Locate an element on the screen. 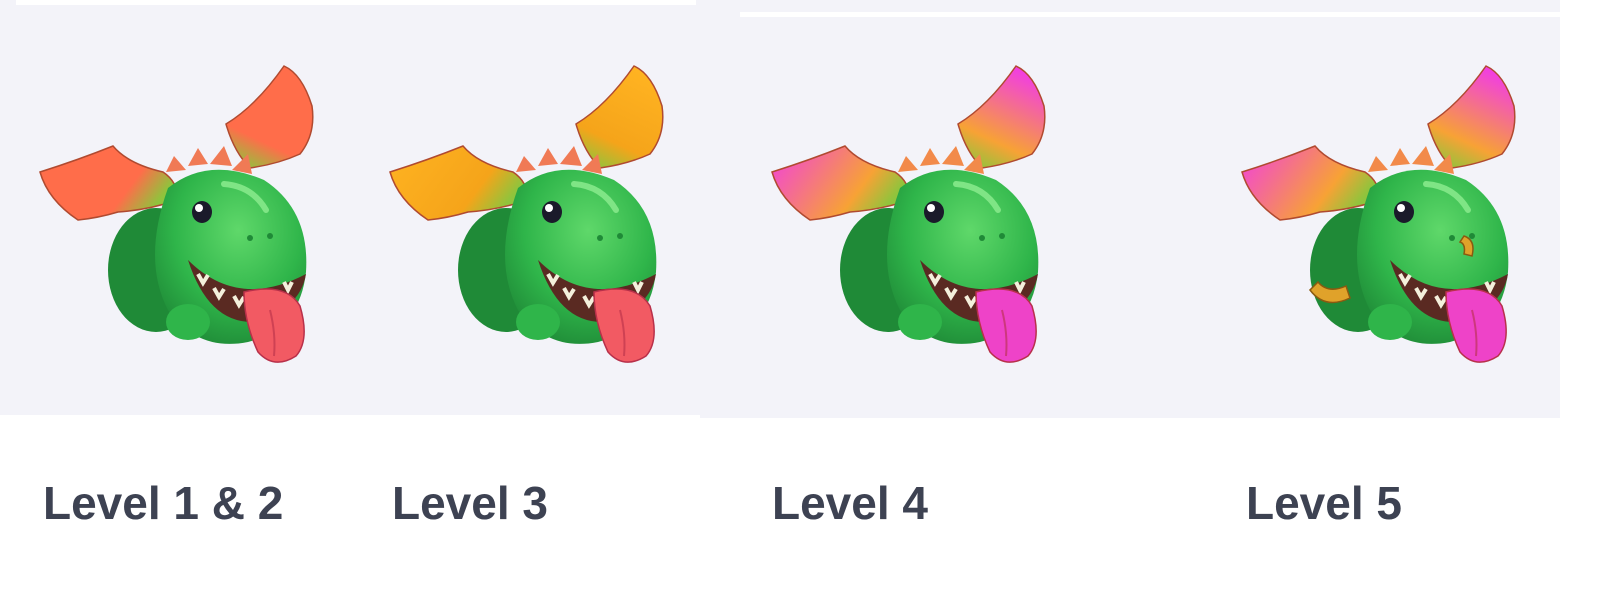  level-1-2-label: Level 1 & 2 is located at coordinates (163, 503).